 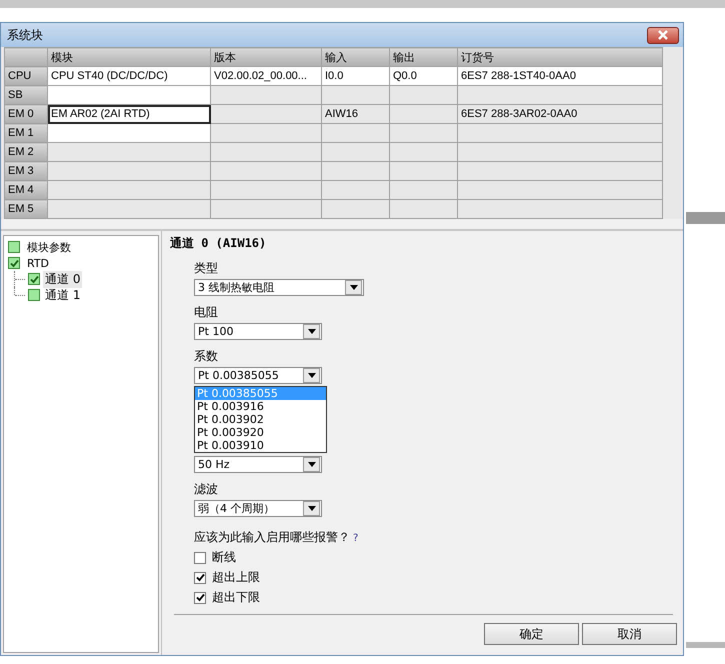 I want to click on alarm-question: 应该为此输入启用哪些报警？, so click(x=272, y=537).